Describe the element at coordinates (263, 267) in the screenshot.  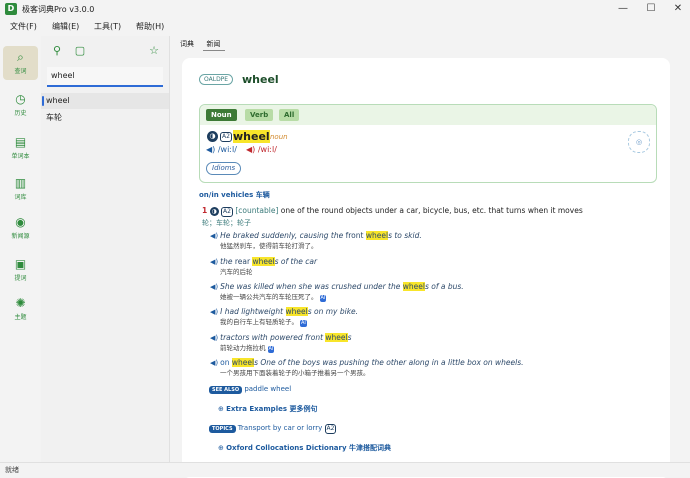
I see `example: ◀) the rear wheels of the car 汽车的后轮` at that location.